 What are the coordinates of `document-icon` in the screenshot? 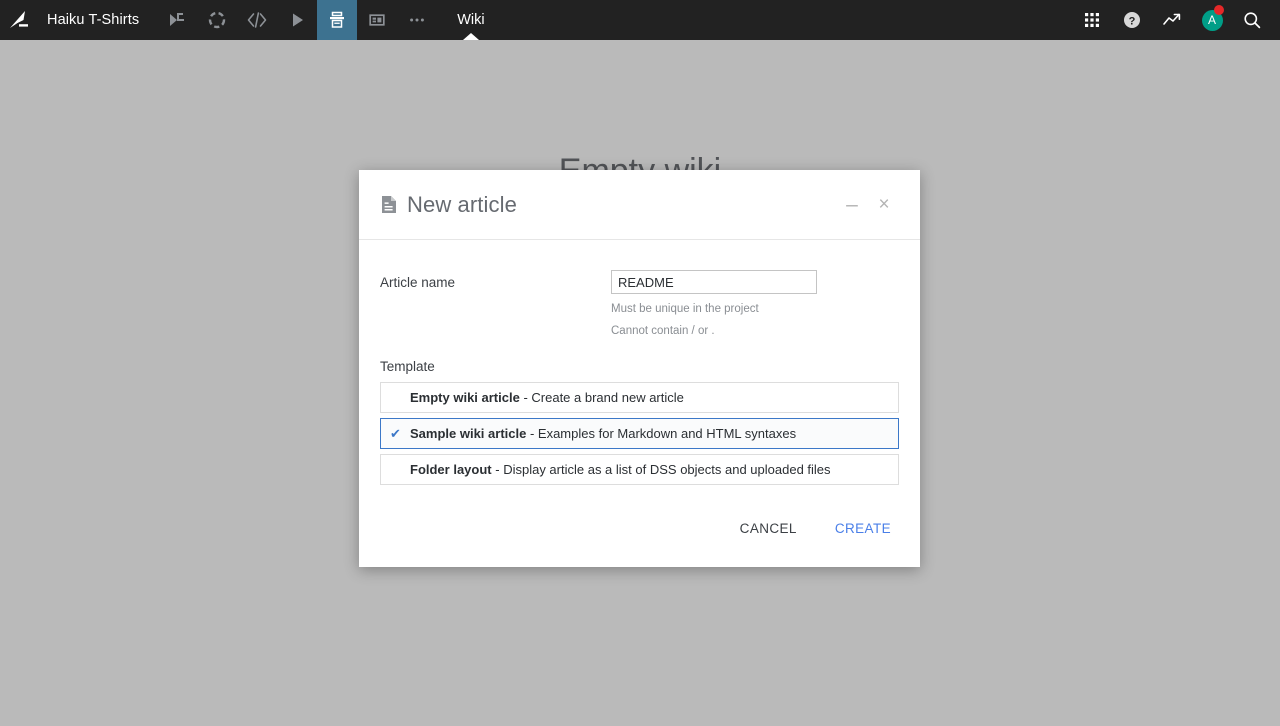 It's located at (389, 205).